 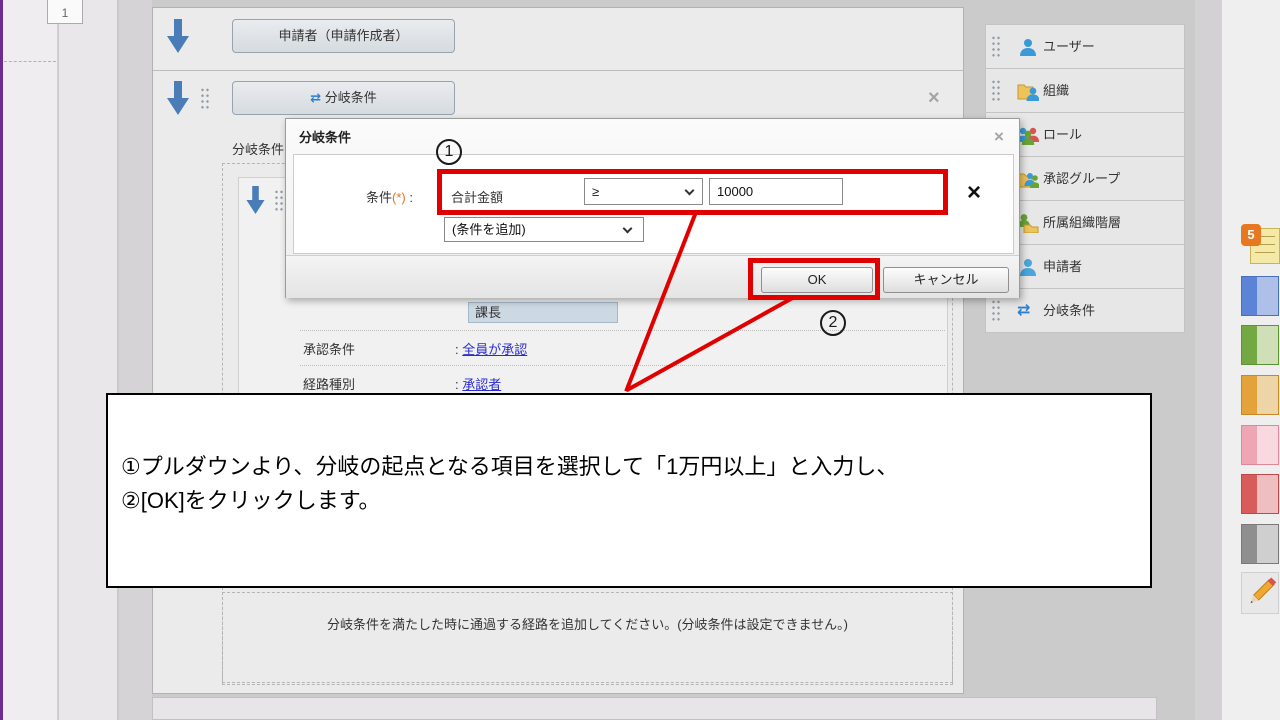 What do you see at coordinates (379, 197) in the screenshot?
I see `condition-label-text: 条件` at bounding box center [379, 197].